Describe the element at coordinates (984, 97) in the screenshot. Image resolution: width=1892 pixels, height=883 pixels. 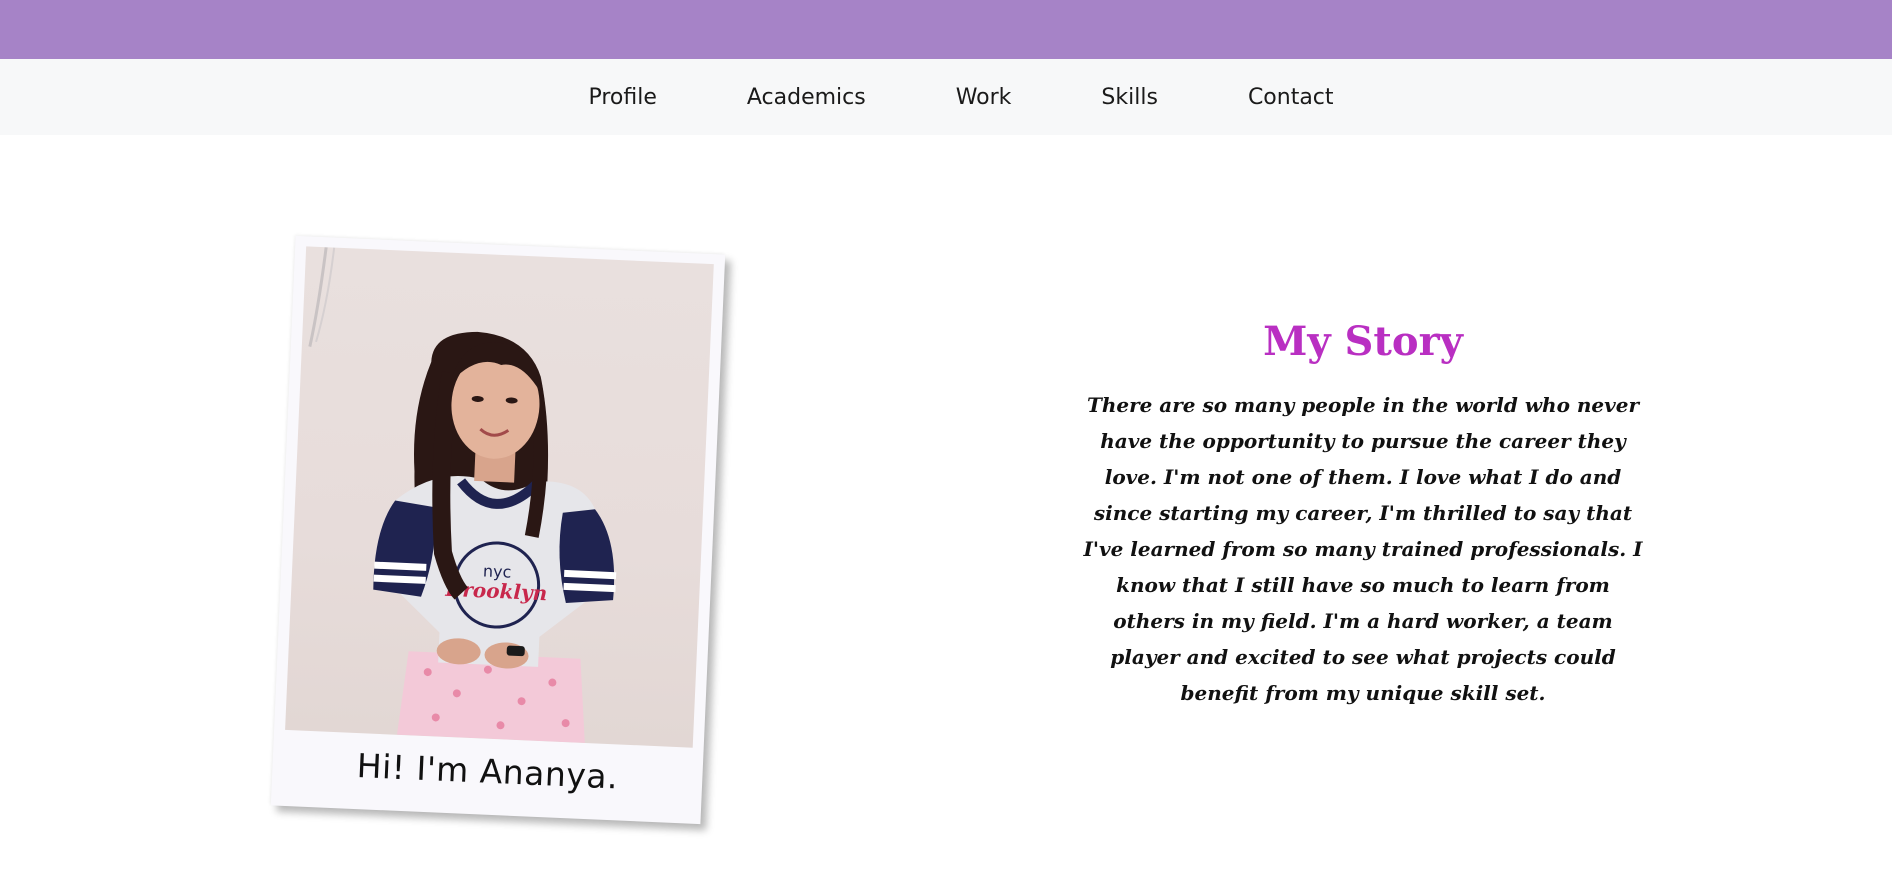
I see `nav-link-work: Work` at that location.